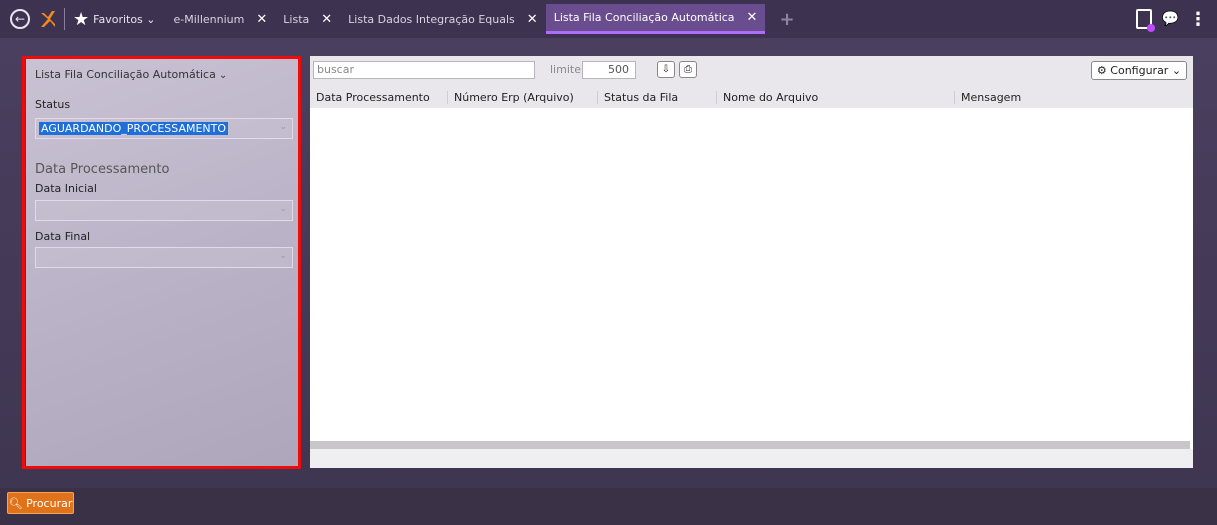  What do you see at coordinates (63, 236) in the screenshot?
I see `data-final-label: Data Final` at bounding box center [63, 236].